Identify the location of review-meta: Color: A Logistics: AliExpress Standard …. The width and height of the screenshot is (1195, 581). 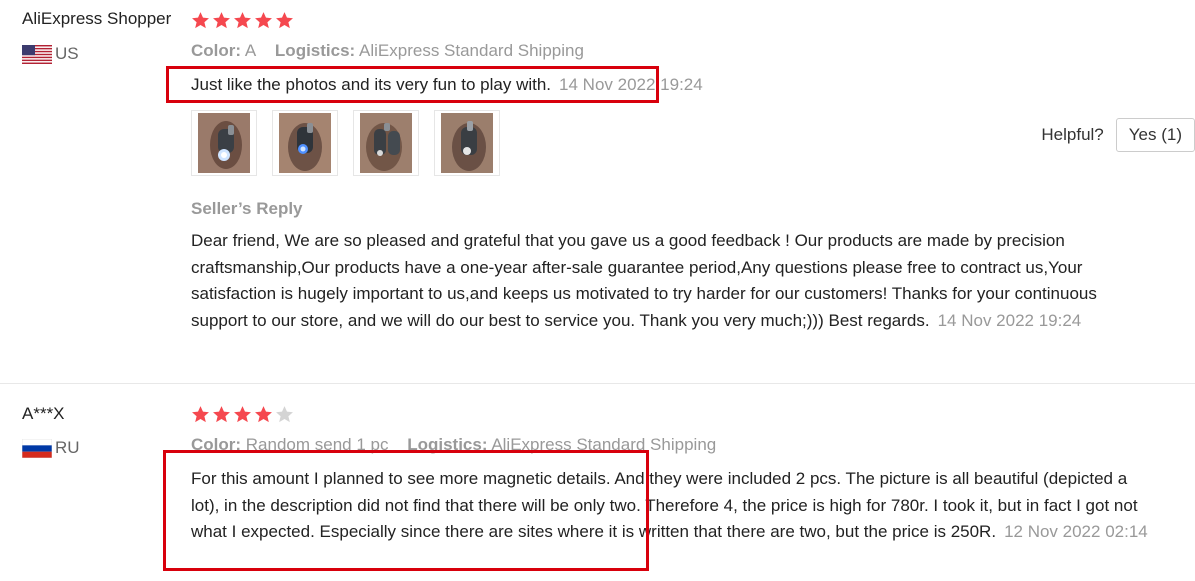
(387, 51).